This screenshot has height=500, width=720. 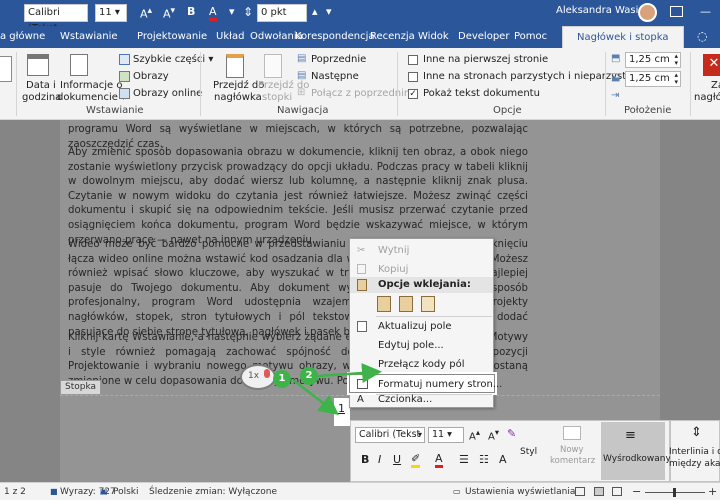 I want to click on arrow-to-format-numbers, so click(x=349, y=373).